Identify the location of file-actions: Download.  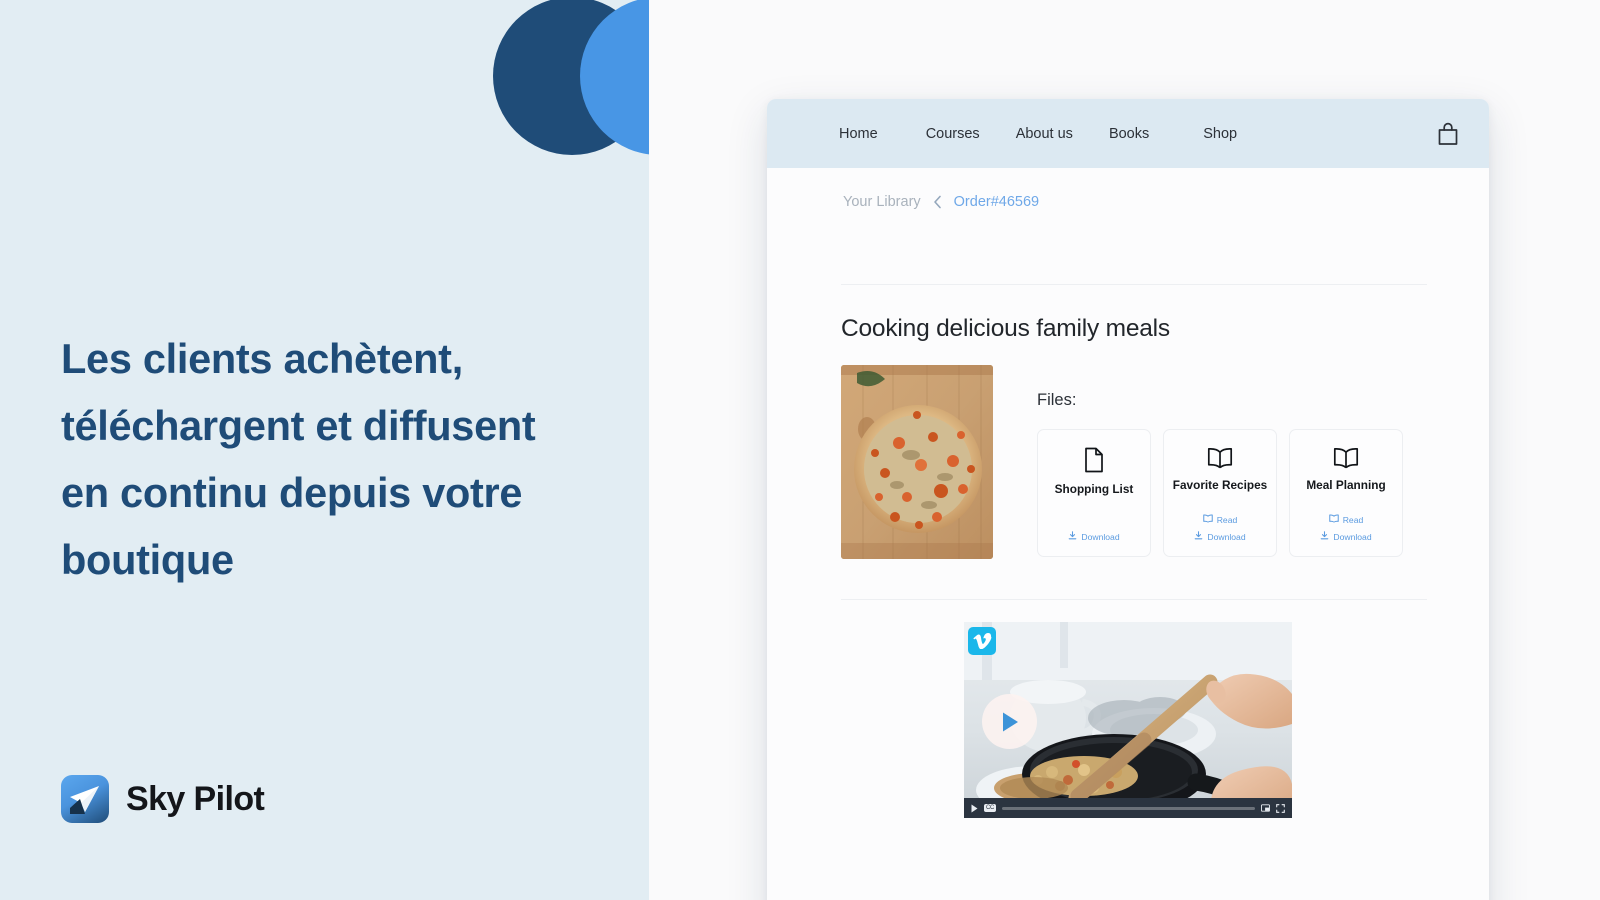
(1094, 529).